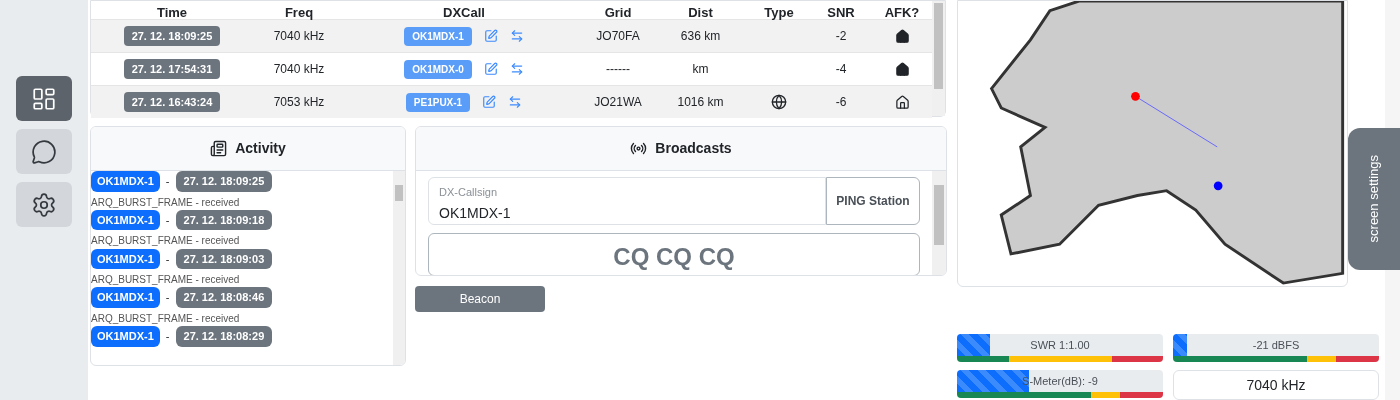 The width and height of the screenshot is (1400, 400). Describe the element at coordinates (779, 12) in the screenshot. I see `column-header: Type` at that location.